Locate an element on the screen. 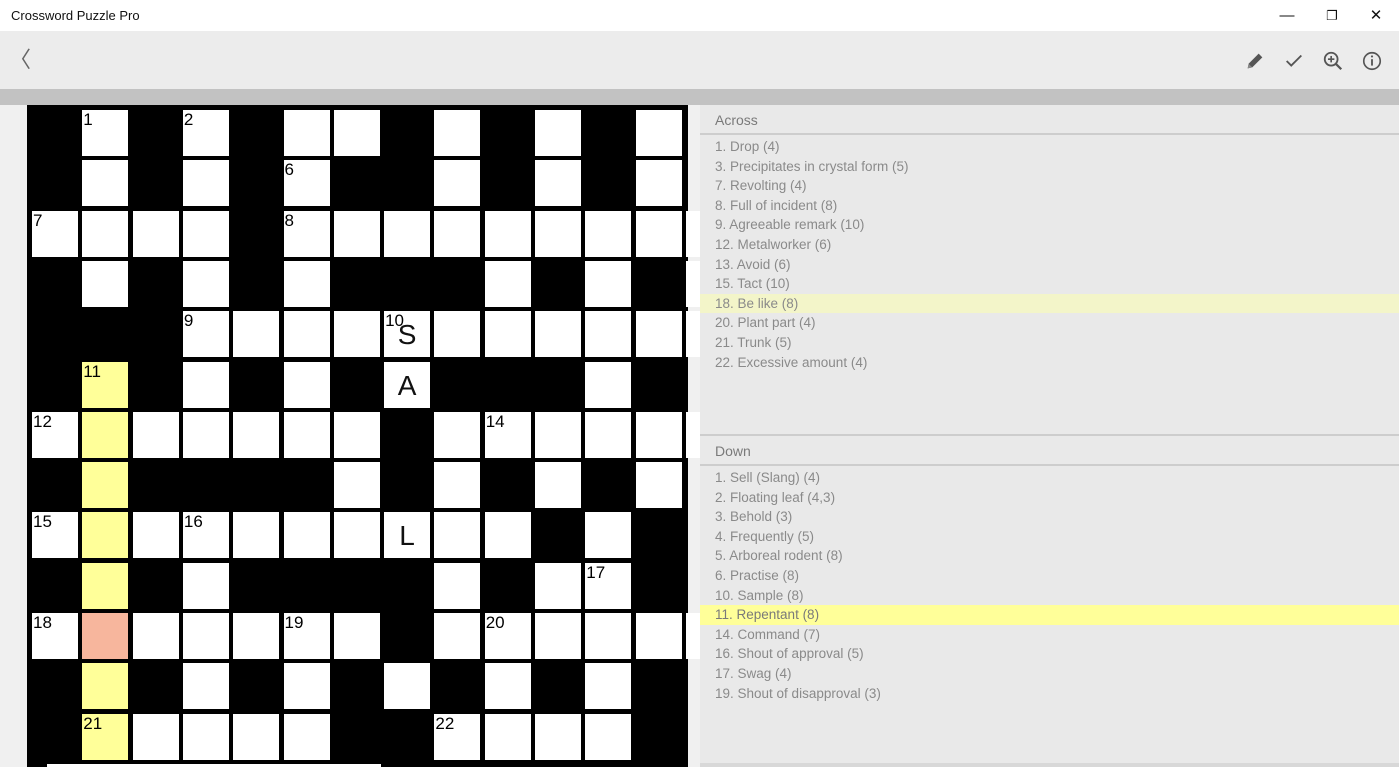  across-clue-item: 8. Full of incident (8) is located at coordinates (1049, 206).